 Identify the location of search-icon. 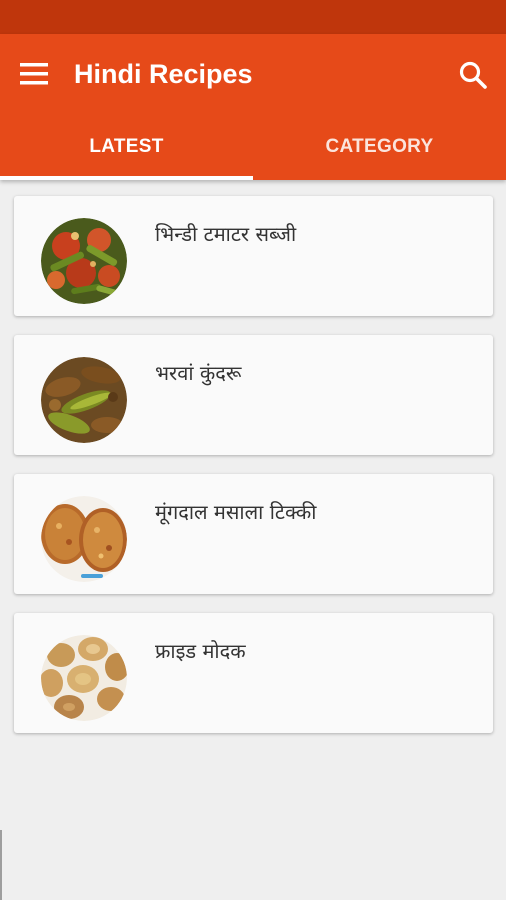
(473, 75).